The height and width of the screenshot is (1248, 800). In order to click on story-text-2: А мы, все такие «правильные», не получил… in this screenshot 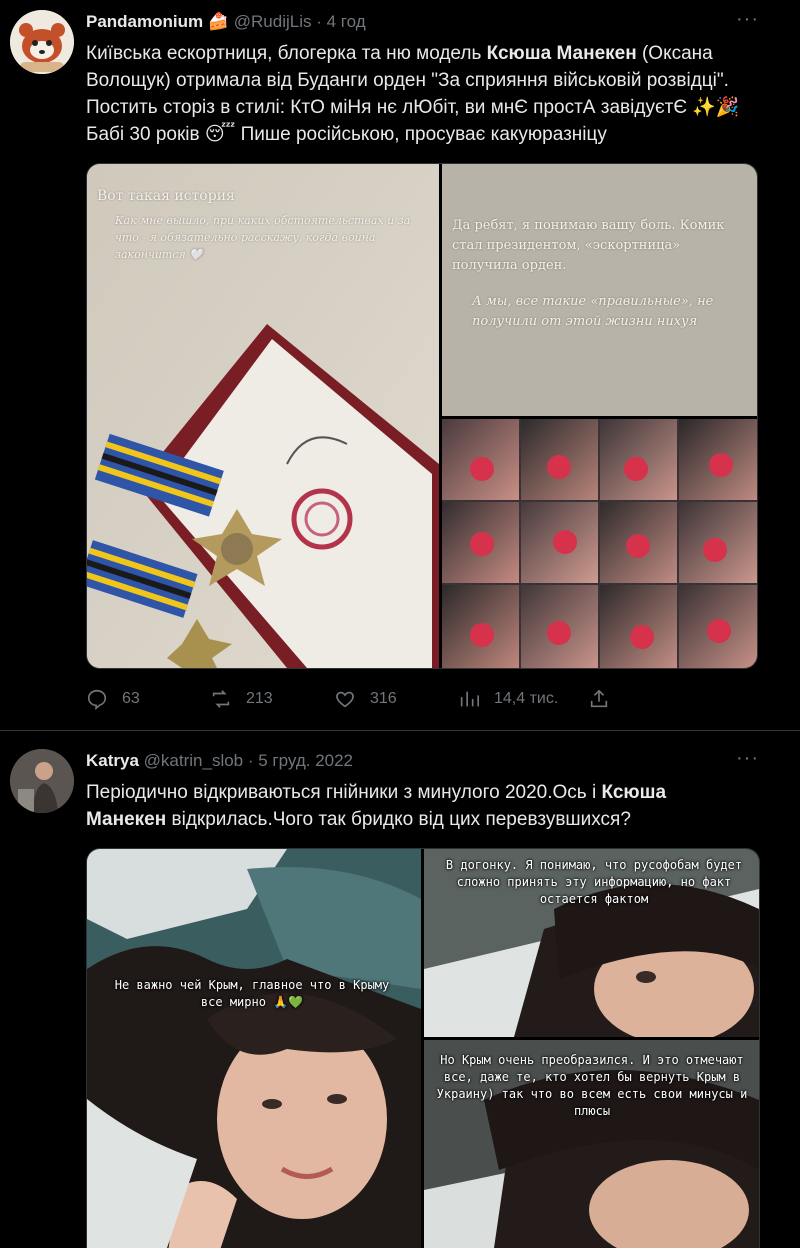, I will do `click(593, 311)`.